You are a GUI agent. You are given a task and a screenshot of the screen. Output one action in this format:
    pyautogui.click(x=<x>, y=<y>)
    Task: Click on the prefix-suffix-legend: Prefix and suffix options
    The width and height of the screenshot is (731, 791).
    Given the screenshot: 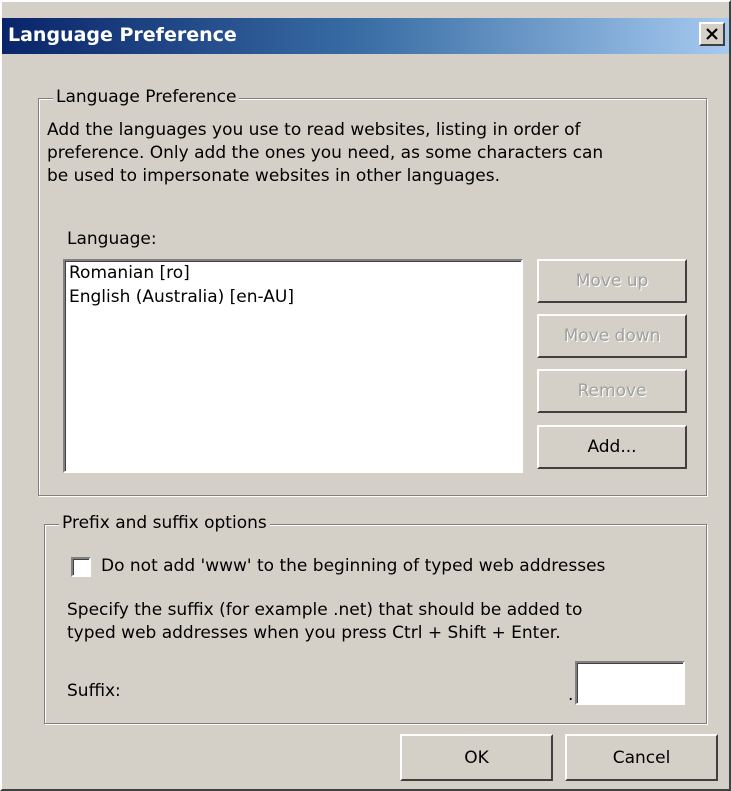 What is the action you would take?
    pyautogui.click(x=164, y=523)
    